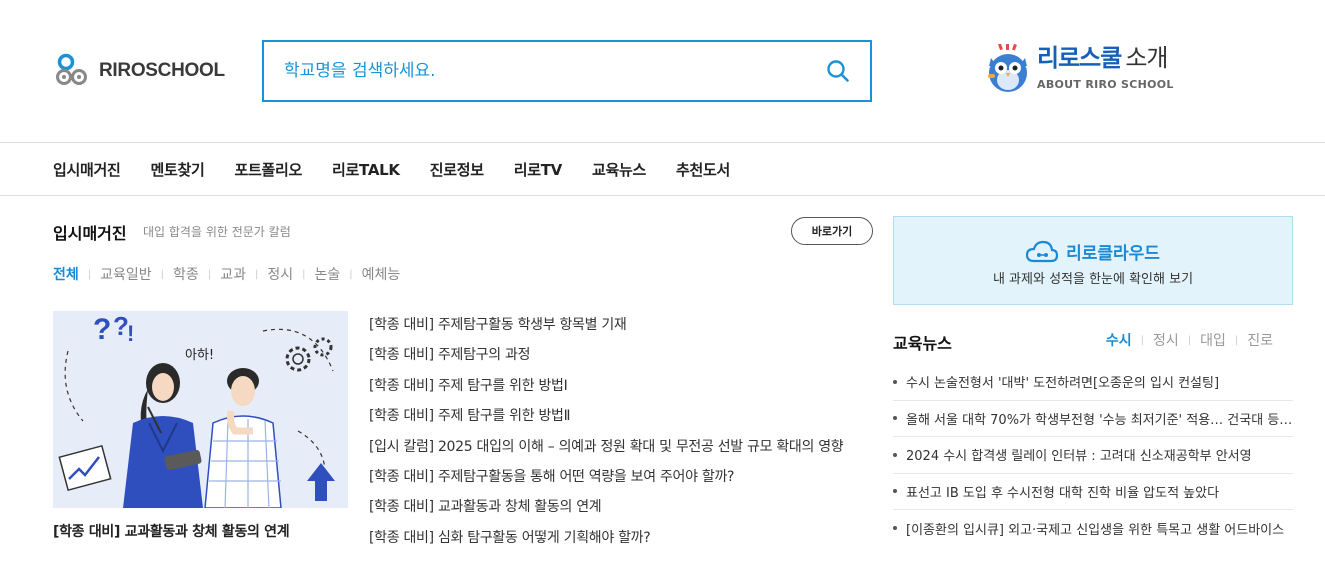 Image resolution: width=1325 pixels, height=584 pixels. I want to click on illustration-aha-text: 아하!, so click(199, 355).